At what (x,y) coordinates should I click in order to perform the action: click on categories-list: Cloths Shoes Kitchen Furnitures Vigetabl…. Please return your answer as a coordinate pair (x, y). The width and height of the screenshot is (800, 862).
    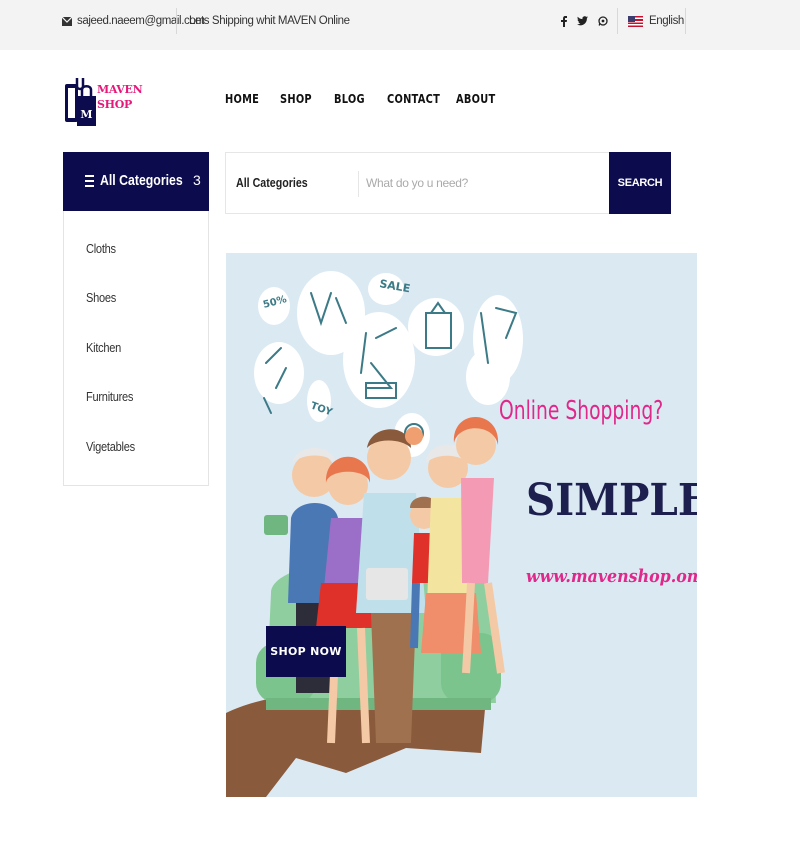
    Looking at the image, I should click on (136, 348).